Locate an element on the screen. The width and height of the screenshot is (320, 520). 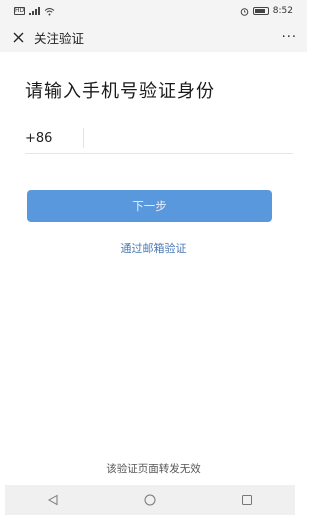
country-code: +86 is located at coordinates (54, 138).